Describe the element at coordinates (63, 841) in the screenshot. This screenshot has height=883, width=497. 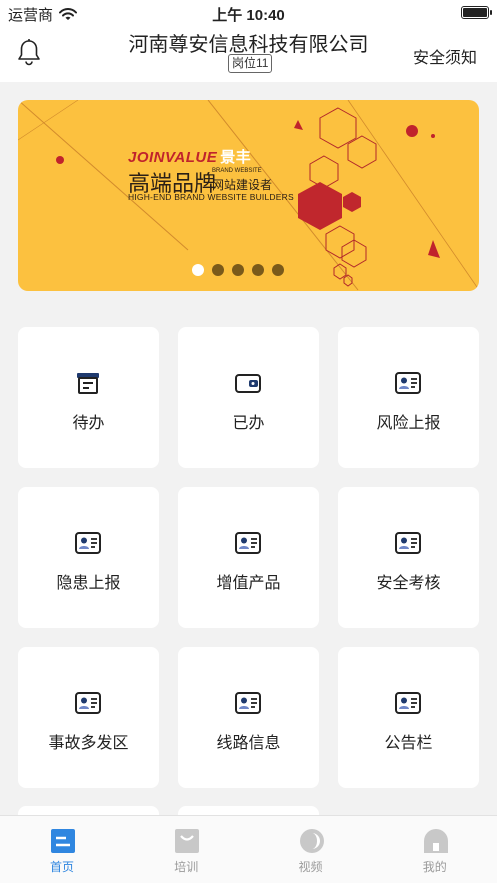
I see `home-icon` at that location.